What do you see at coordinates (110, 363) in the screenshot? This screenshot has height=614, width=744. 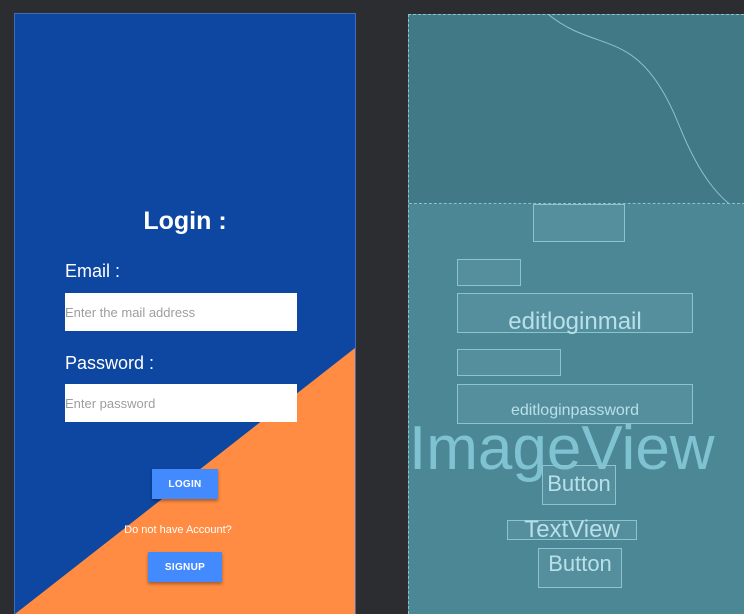 I see `password-label: Password :` at bounding box center [110, 363].